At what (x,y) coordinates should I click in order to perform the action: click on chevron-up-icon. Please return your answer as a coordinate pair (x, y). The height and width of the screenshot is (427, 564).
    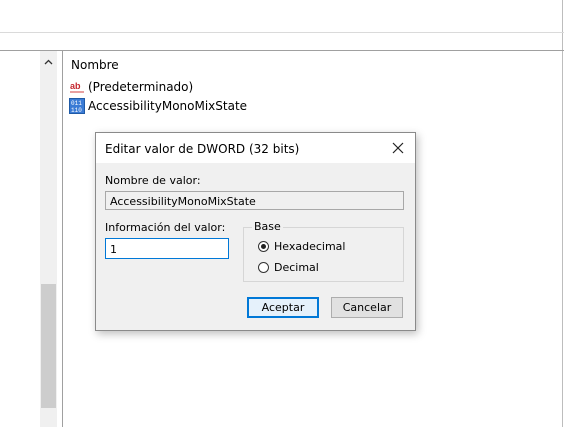
    Looking at the image, I should click on (48, 61).